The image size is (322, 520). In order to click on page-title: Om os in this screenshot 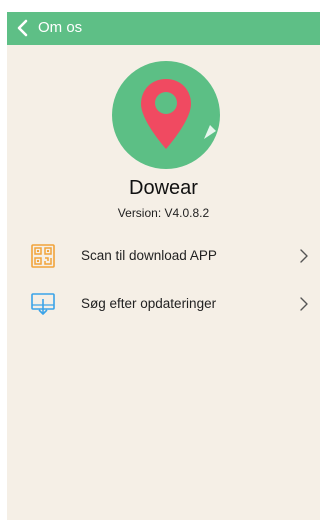, I will do `click(60, 27)`.